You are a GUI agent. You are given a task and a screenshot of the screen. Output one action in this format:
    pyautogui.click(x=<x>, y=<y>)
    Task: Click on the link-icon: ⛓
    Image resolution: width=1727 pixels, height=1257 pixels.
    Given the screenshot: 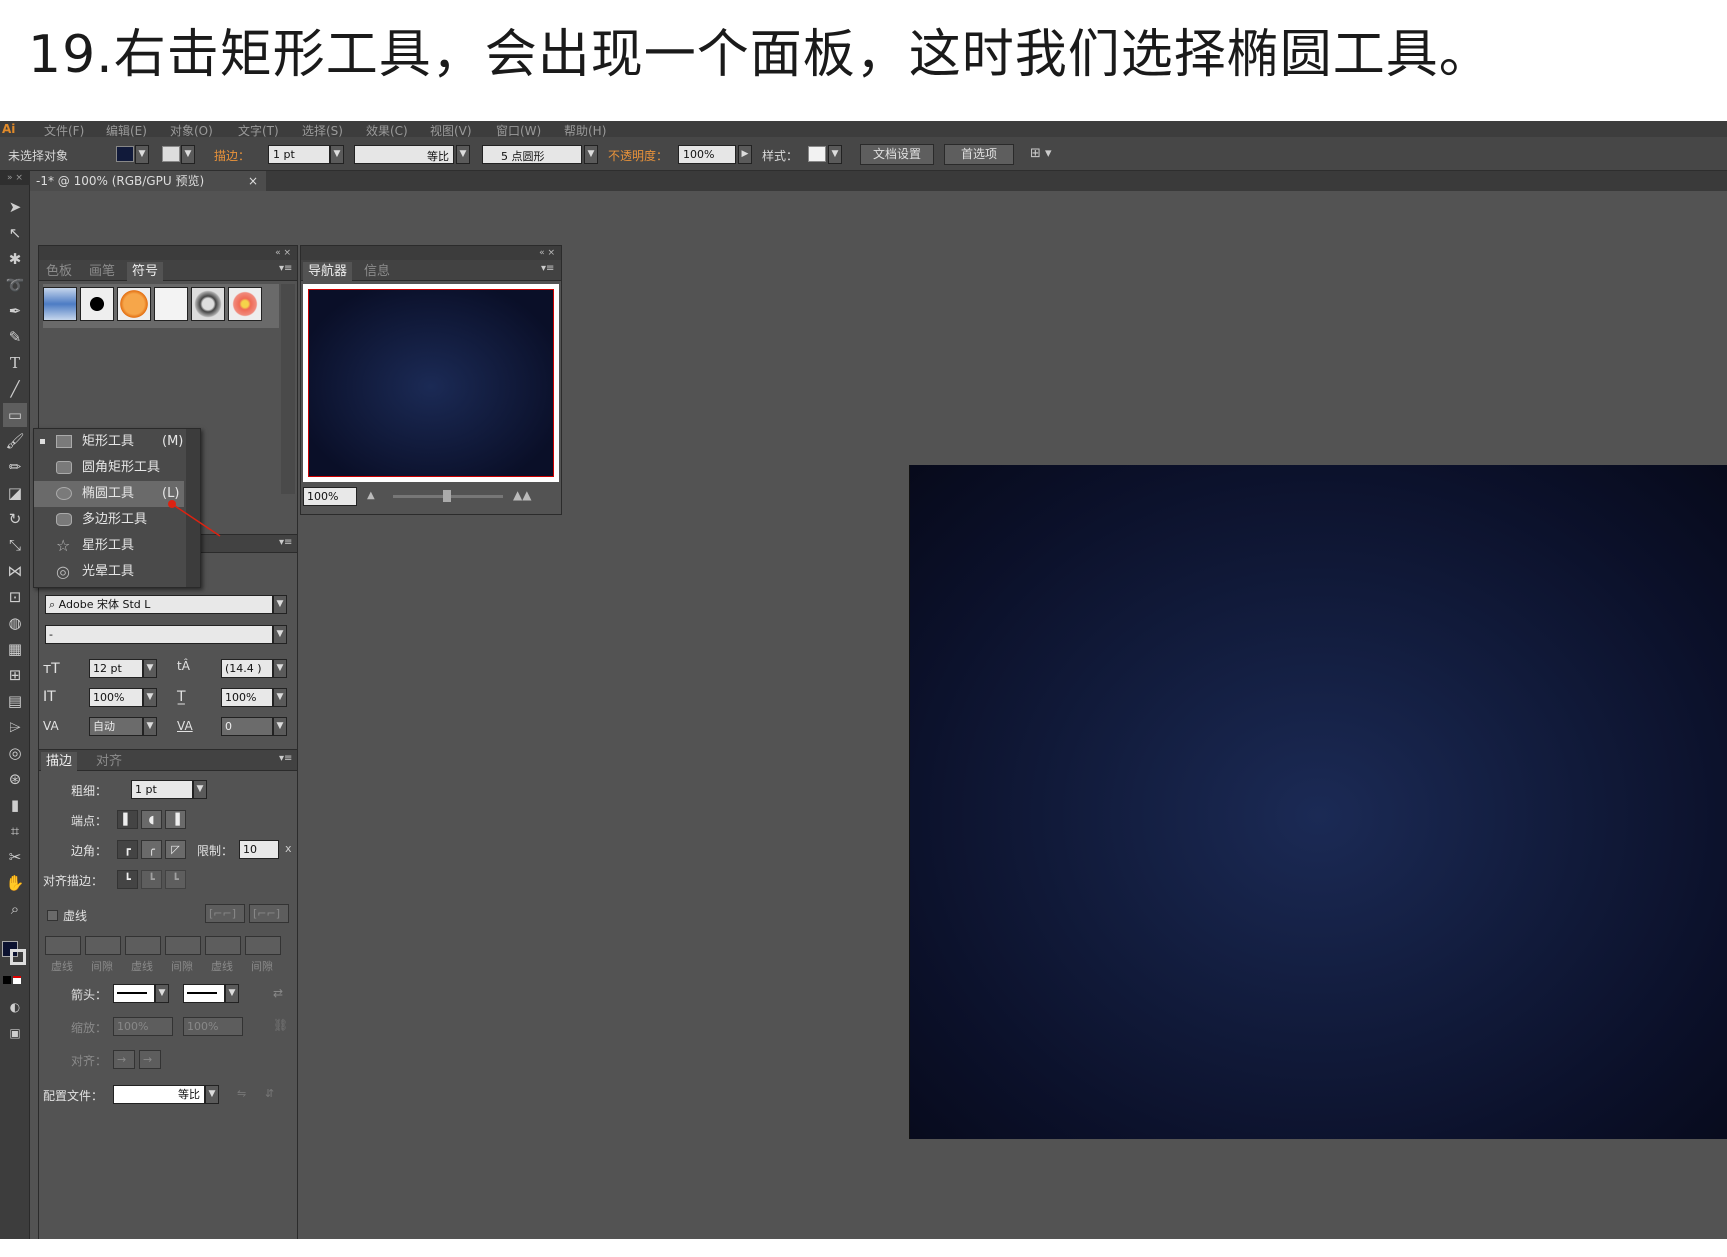 What is the action you would take?
    pyautogui.click(x=280, y=1025)
    